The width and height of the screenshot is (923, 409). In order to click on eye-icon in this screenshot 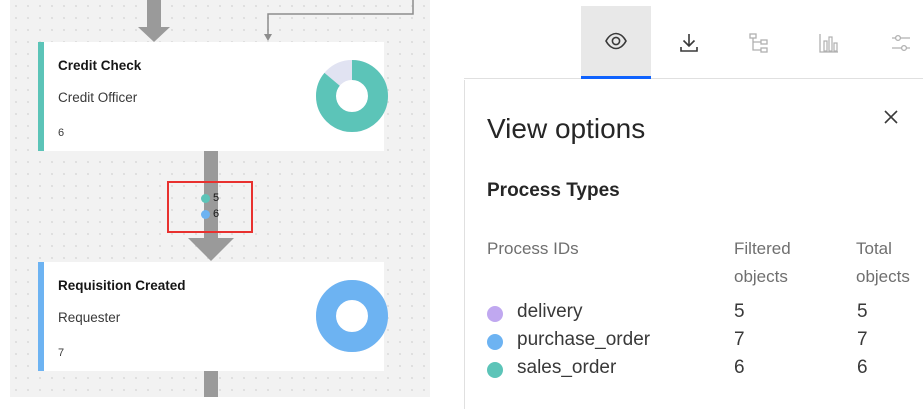, I will do `click(616, 41)`.